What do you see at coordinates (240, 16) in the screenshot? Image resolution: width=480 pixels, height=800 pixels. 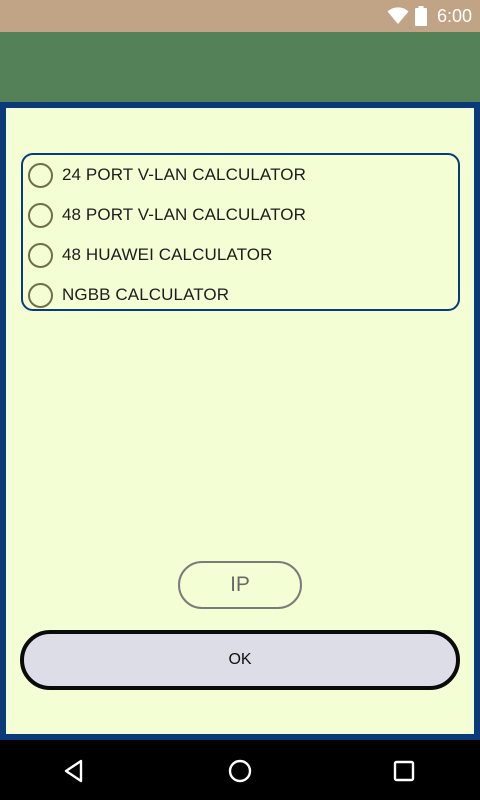 I see `status-bar: 6:00` at bounding box center [240, 16].